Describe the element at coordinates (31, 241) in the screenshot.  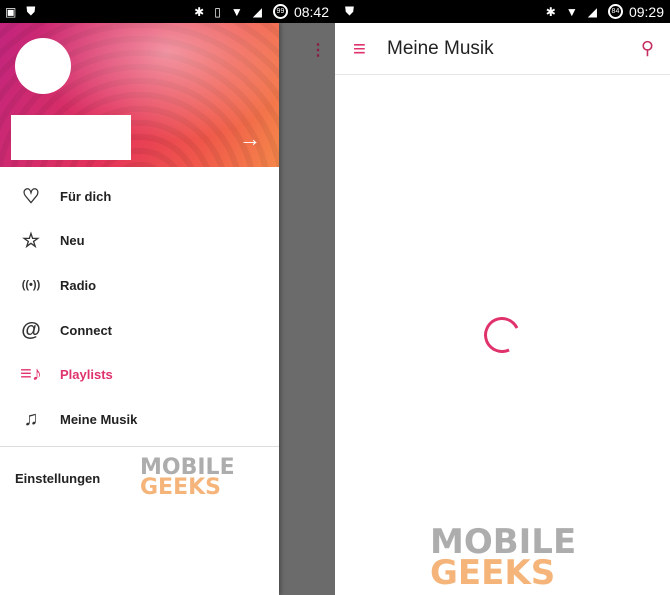
I see `star-icon: ☆` at that location.